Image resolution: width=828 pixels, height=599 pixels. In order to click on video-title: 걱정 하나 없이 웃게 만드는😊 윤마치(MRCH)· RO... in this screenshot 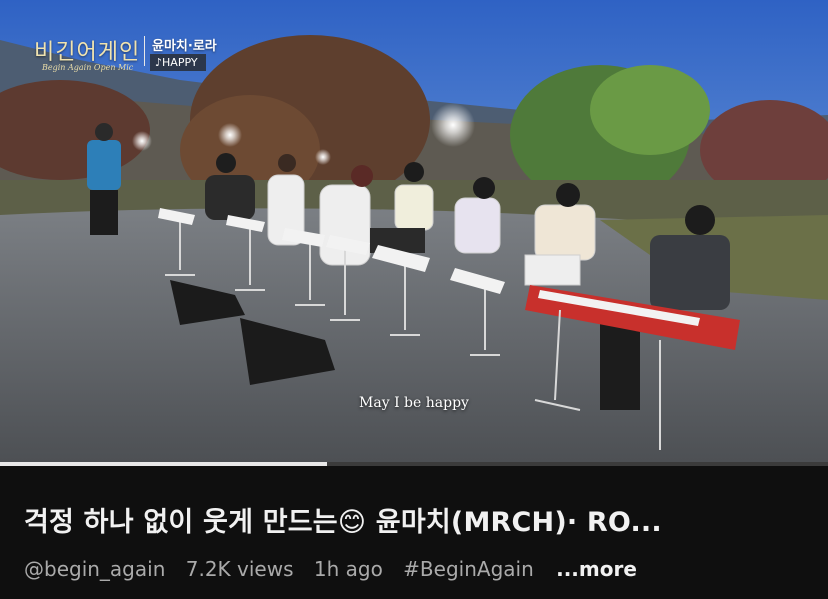, I will do `click(419, 519)`.